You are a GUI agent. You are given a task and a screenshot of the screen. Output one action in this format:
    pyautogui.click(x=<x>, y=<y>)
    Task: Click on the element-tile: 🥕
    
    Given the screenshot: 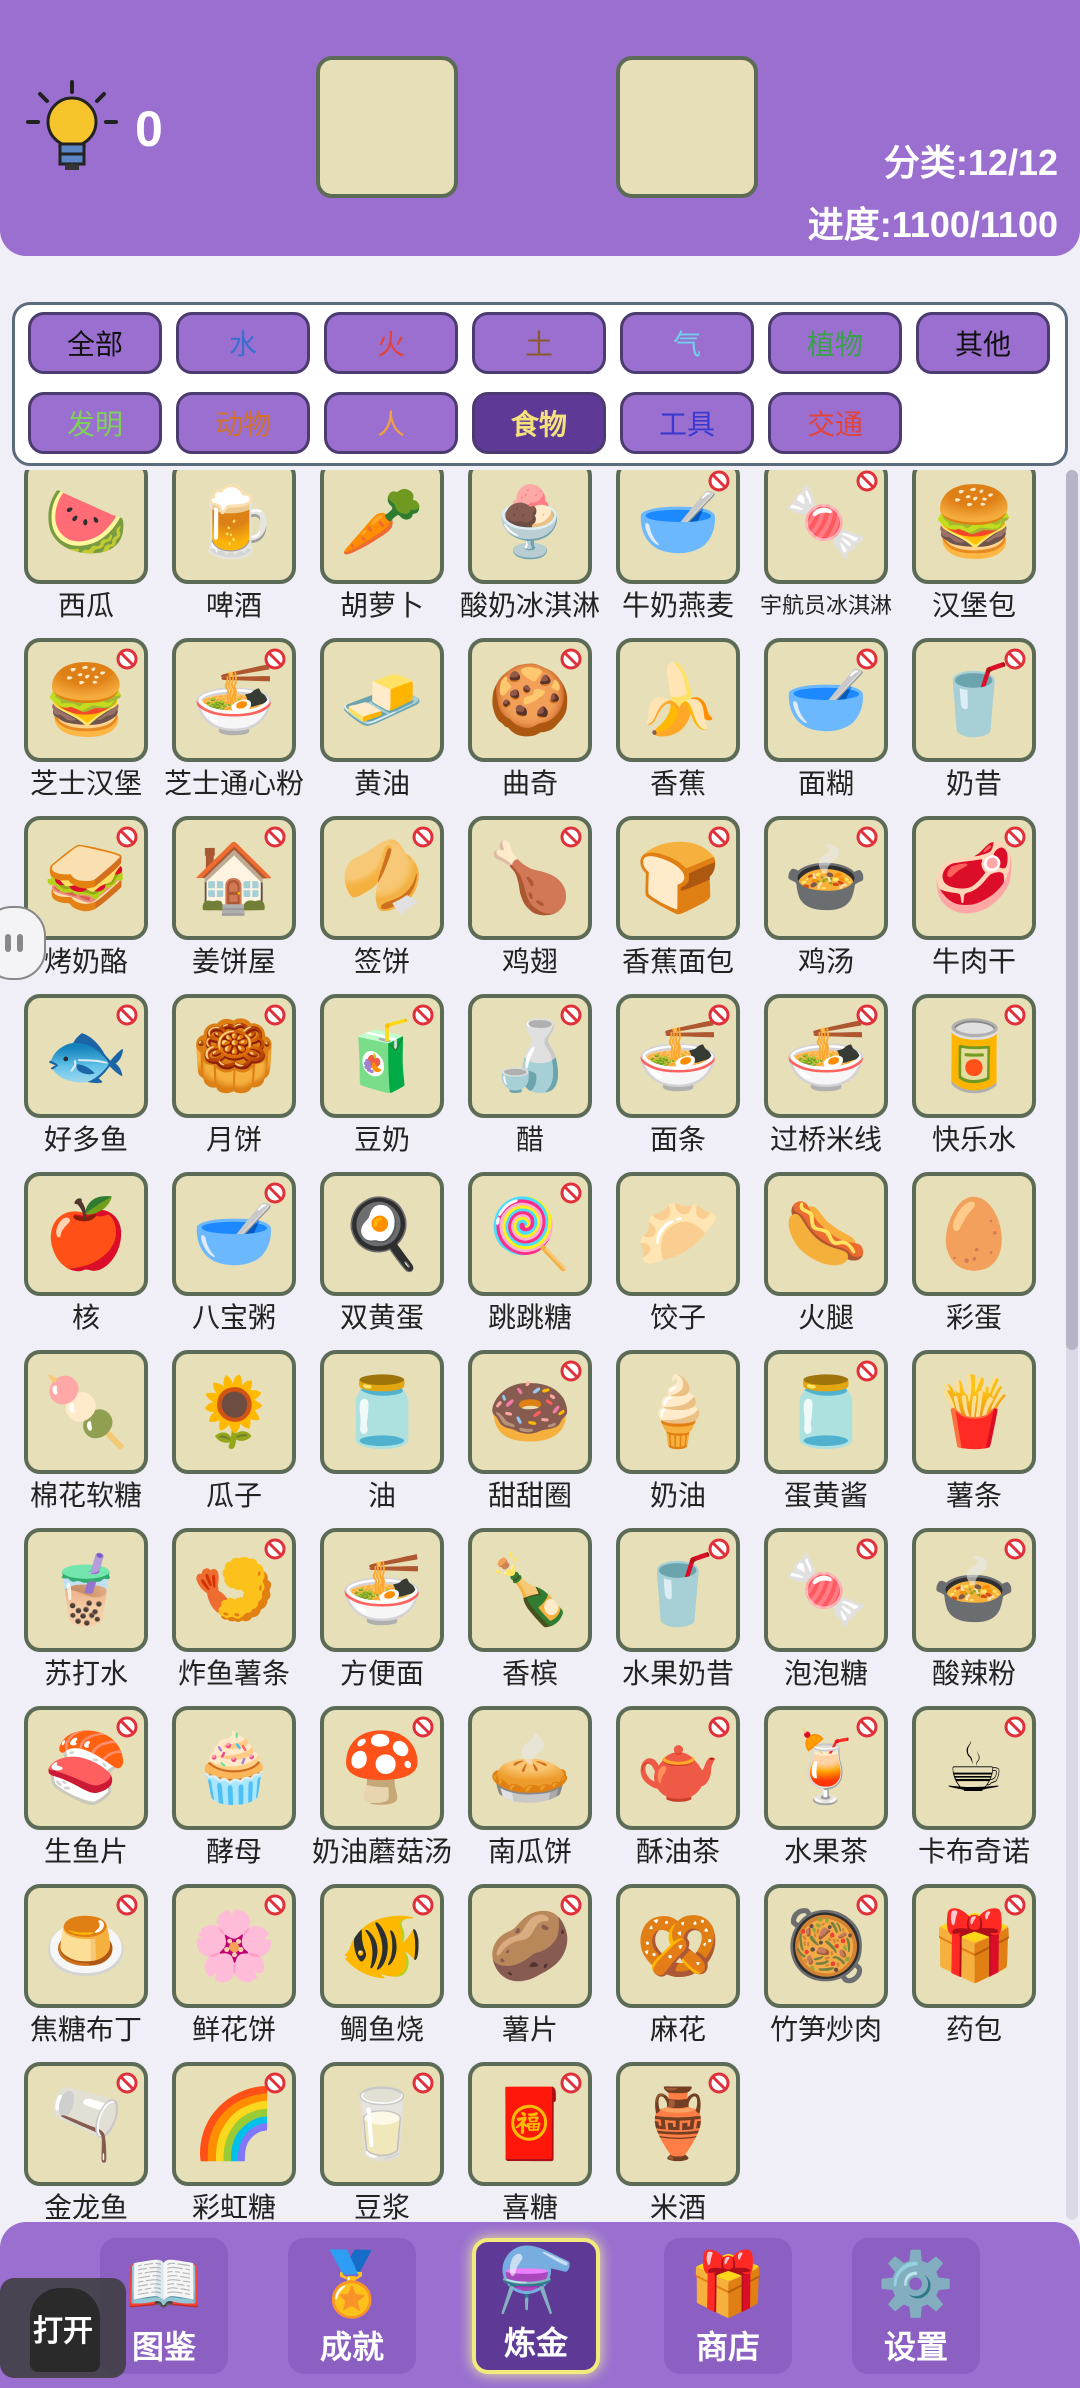 What is the action you would take?
    pyautogui.click(x=382, y=527)
    